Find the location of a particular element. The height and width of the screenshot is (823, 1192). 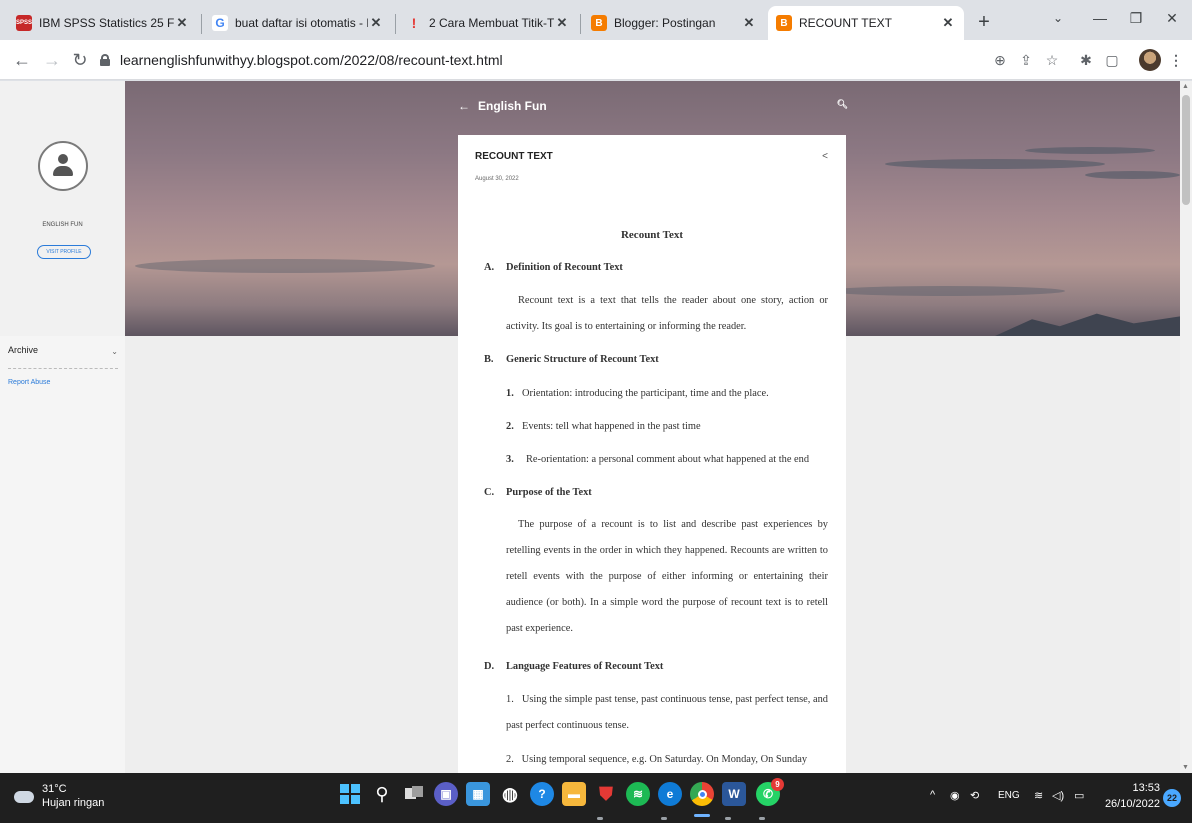

tab-separator is located at coordinates (201, 24).